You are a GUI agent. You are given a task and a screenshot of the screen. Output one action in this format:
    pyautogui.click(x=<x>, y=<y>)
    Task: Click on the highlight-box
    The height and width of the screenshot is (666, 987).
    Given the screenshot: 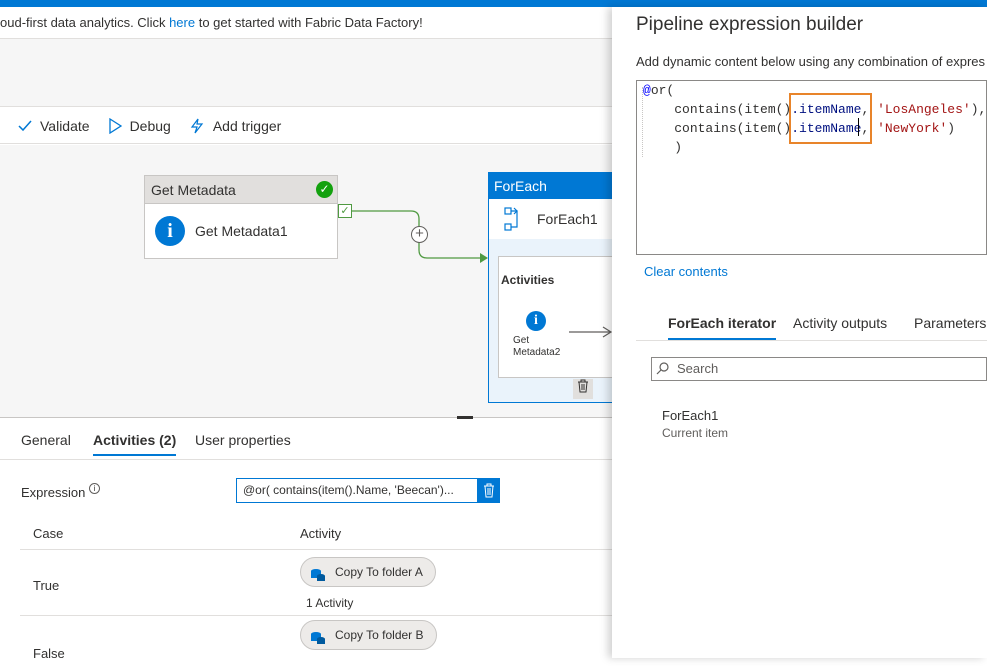 What is the action you would take?
    pyautogui.click(x=830, y=118)
    